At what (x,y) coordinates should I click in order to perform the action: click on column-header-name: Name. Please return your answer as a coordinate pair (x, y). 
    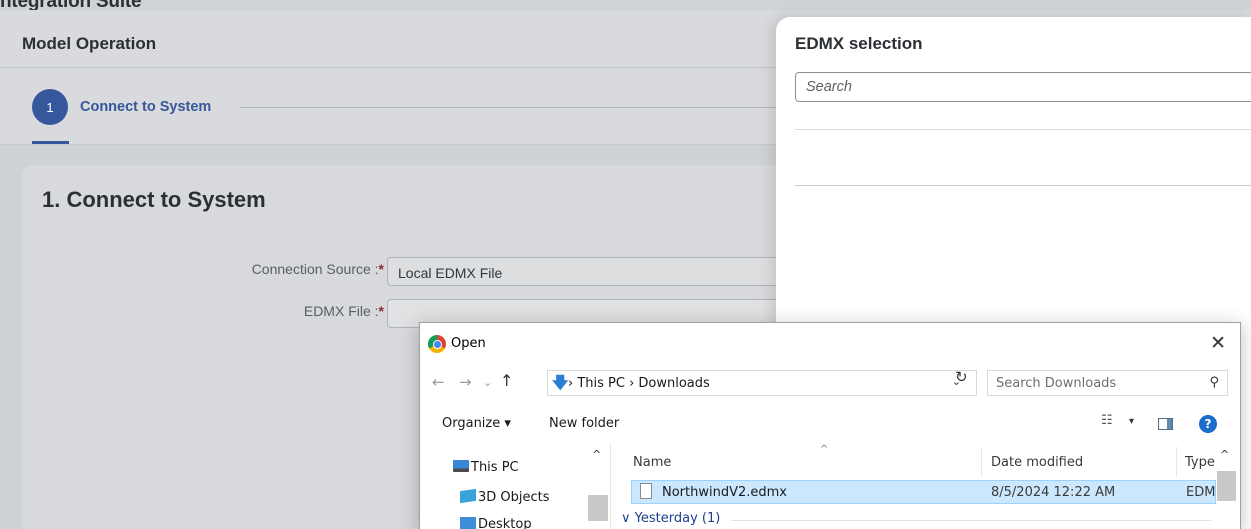
    Looking at the image, I should click on (652, 462).